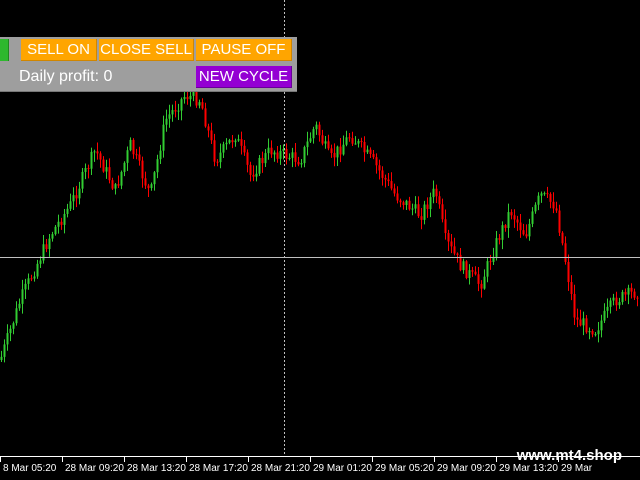 The width and height of the screenshot is (640, 480). I want to click on x-tick-label: 28 Mar 17:20, so click(218, 468).